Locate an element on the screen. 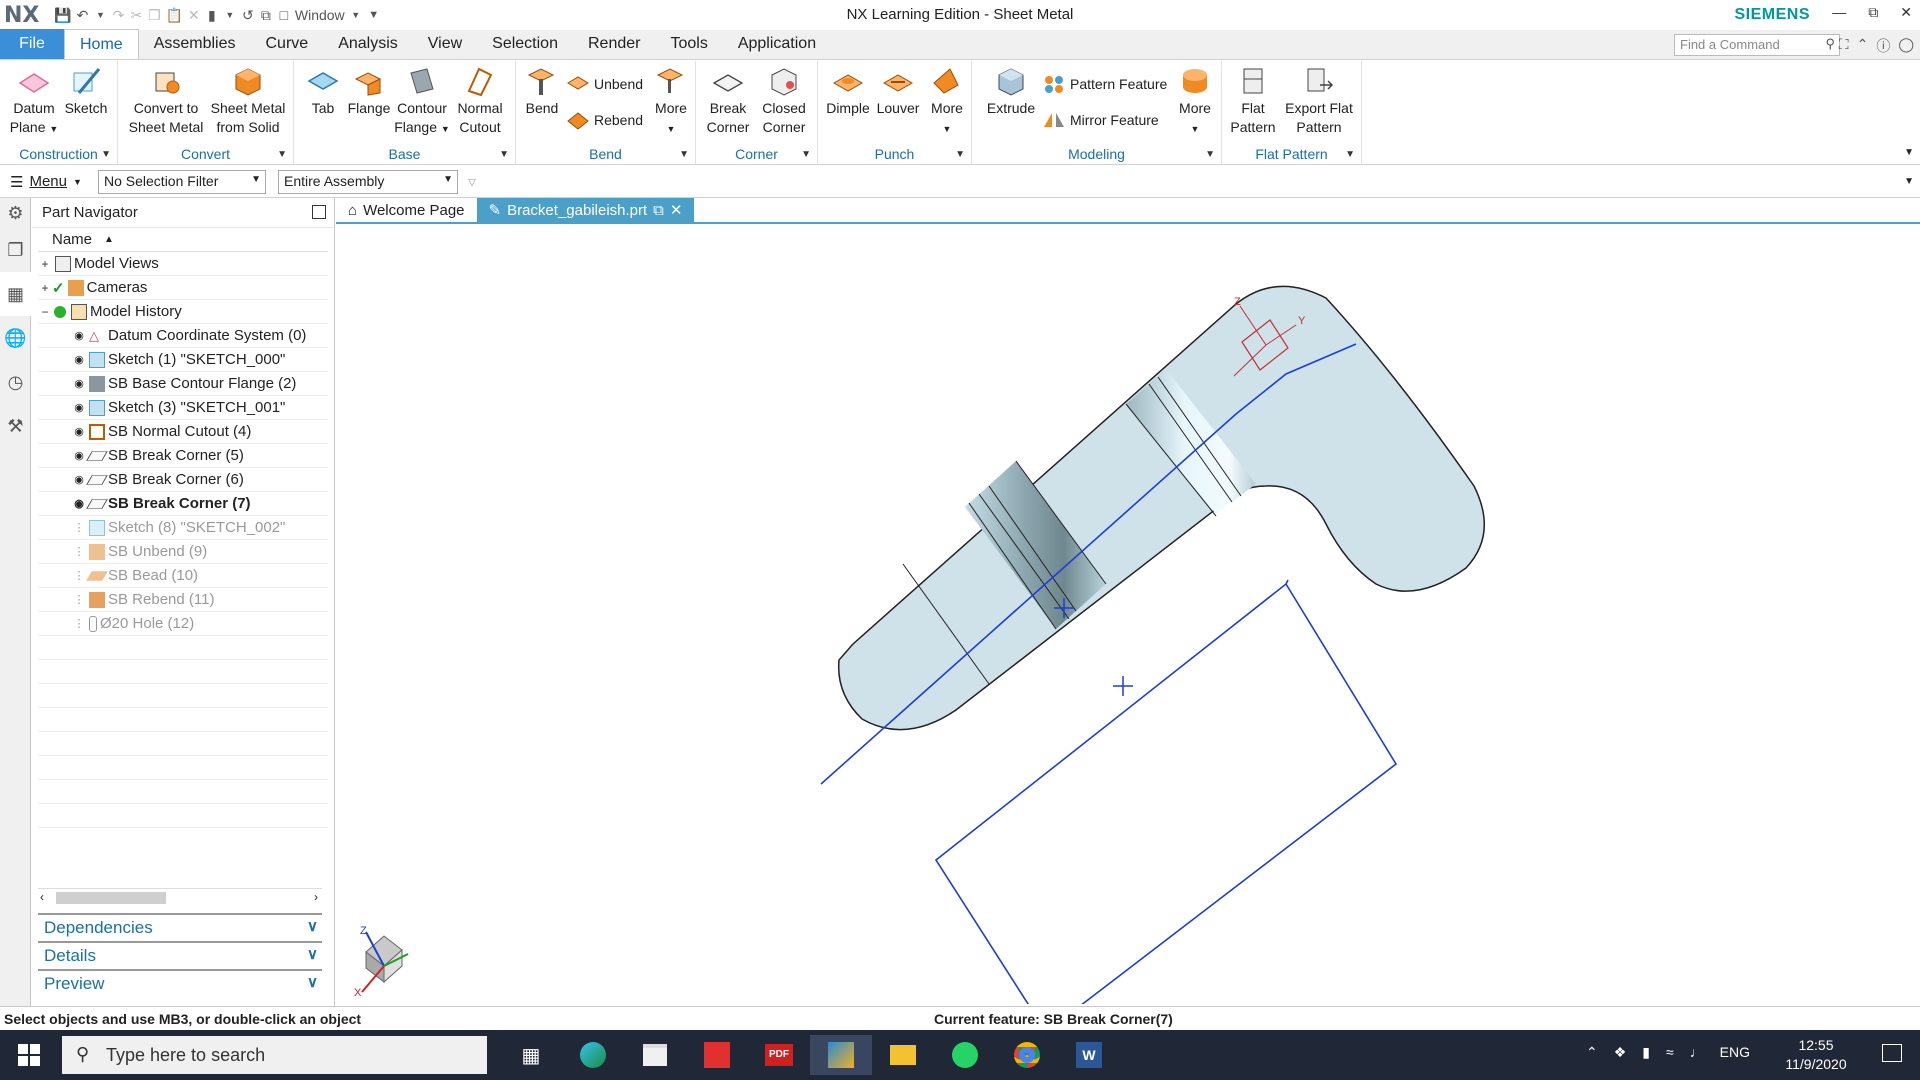 This screenshot has width=1920, height=1080. contour-flange-button: Contour Flange ▼ is located at coordinates (422, 102).